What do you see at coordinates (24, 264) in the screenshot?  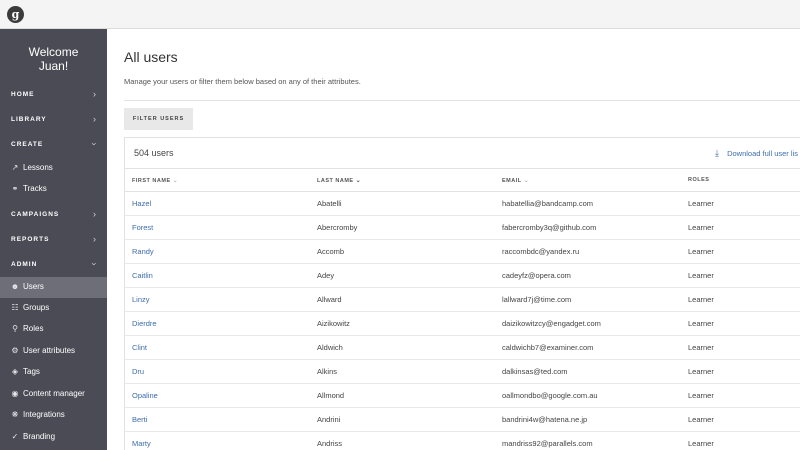 I see `sidebar-section-label: ADMIN` at bounding box center [24, 264].